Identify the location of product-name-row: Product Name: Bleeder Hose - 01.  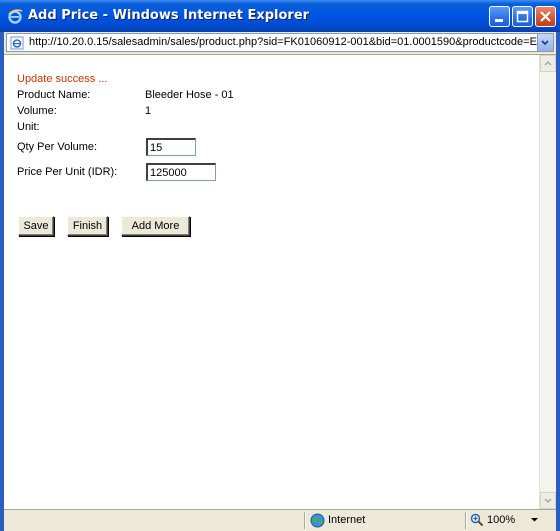
(167, 96).